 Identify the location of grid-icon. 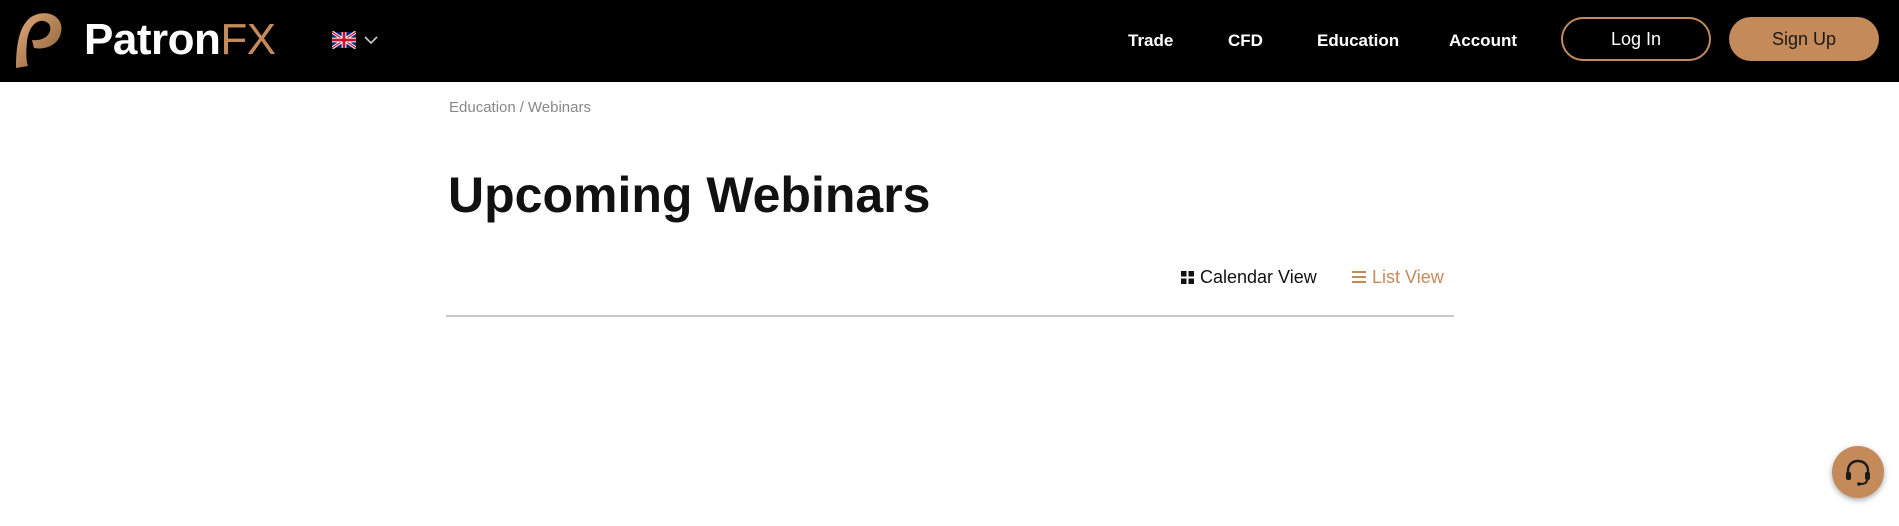
(1187, 277).